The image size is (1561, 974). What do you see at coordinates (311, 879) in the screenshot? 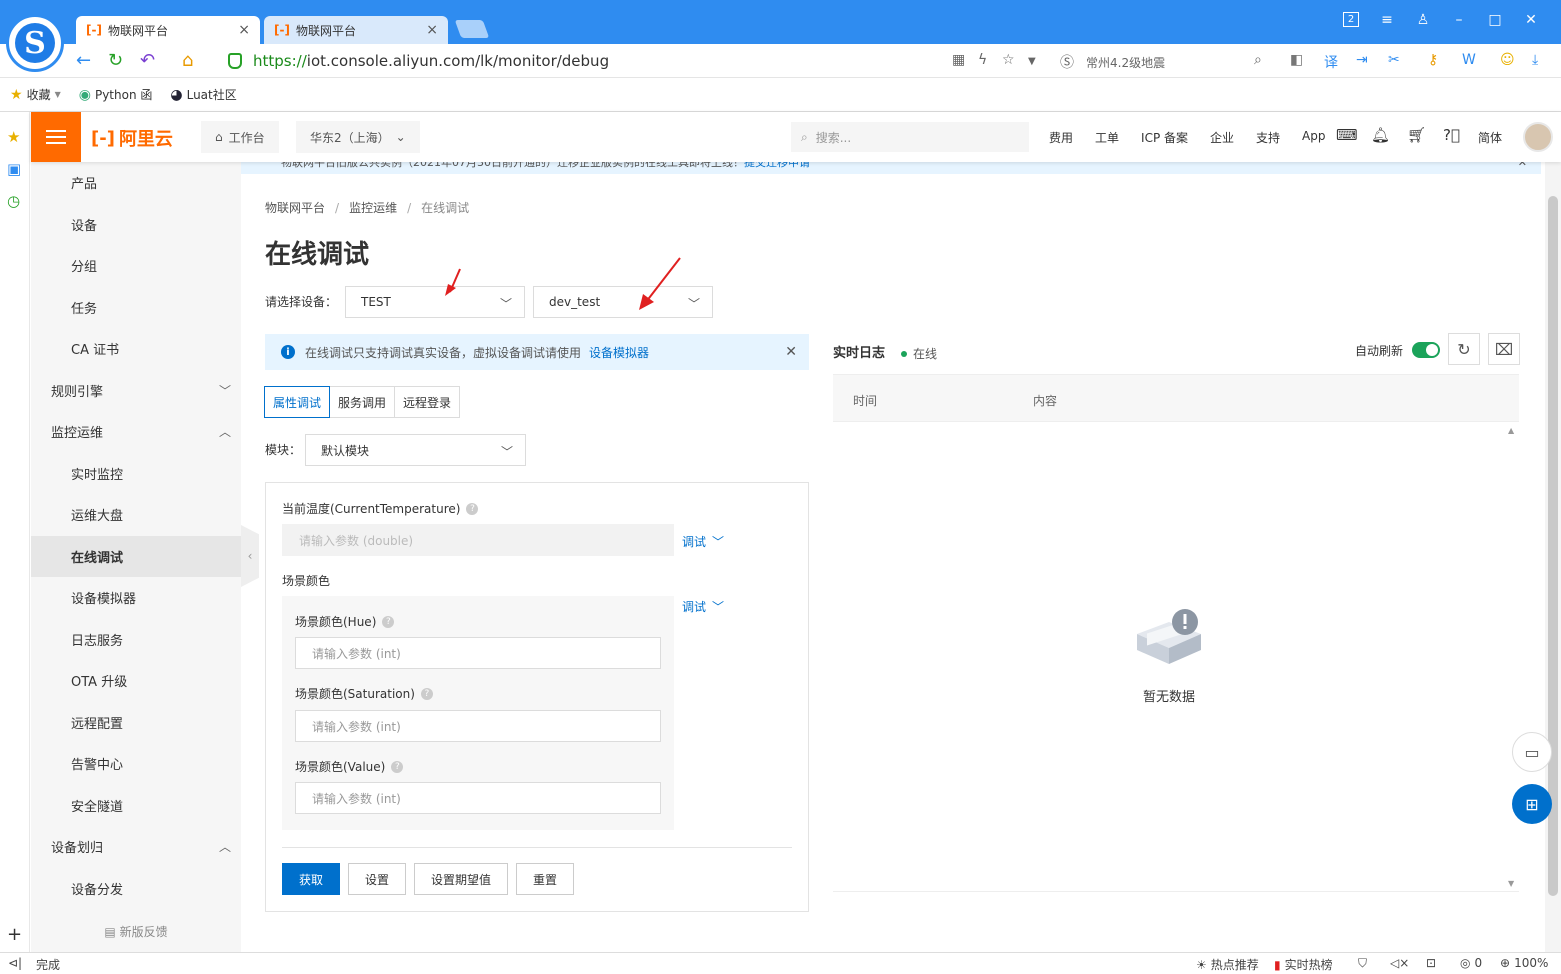
I see `get-button: 获取` at bounding box center [311, 879].